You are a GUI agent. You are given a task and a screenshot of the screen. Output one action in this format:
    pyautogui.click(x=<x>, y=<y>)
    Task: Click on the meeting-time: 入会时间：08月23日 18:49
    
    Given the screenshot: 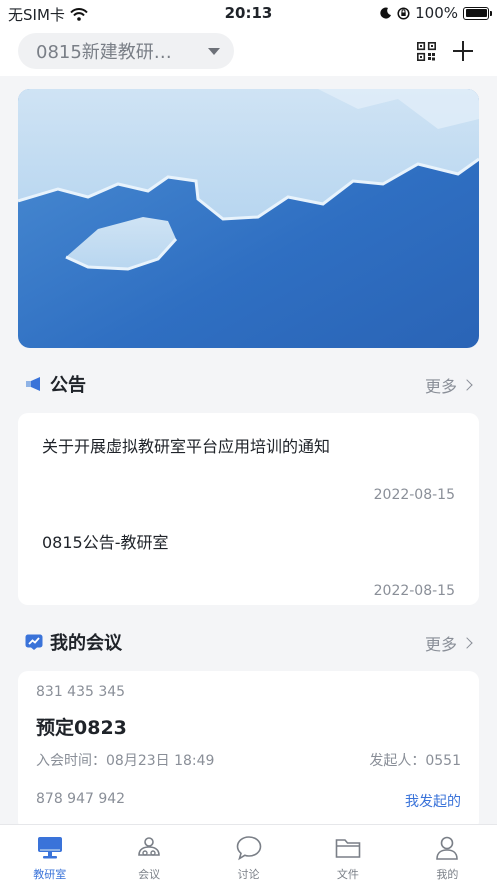 What is the action you would take?
    pyautogui.click(x=125, y=760)
    